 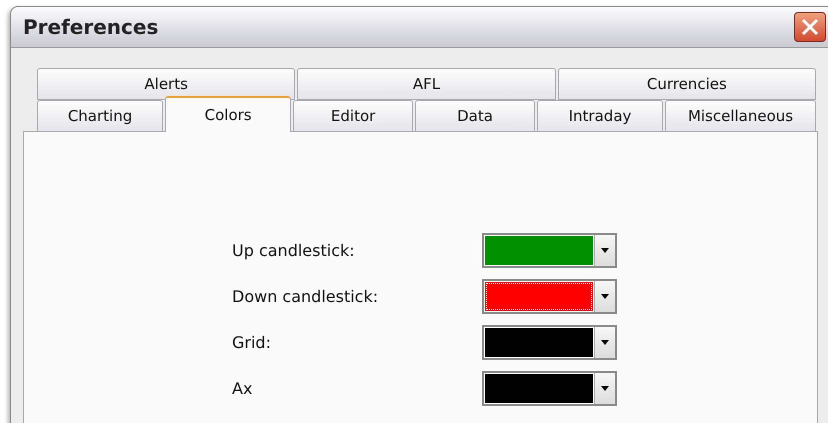 What do you see at coordinates (353, 116) in the screenshot?
I see `tab: Editor` at bounding box center [353, 116].